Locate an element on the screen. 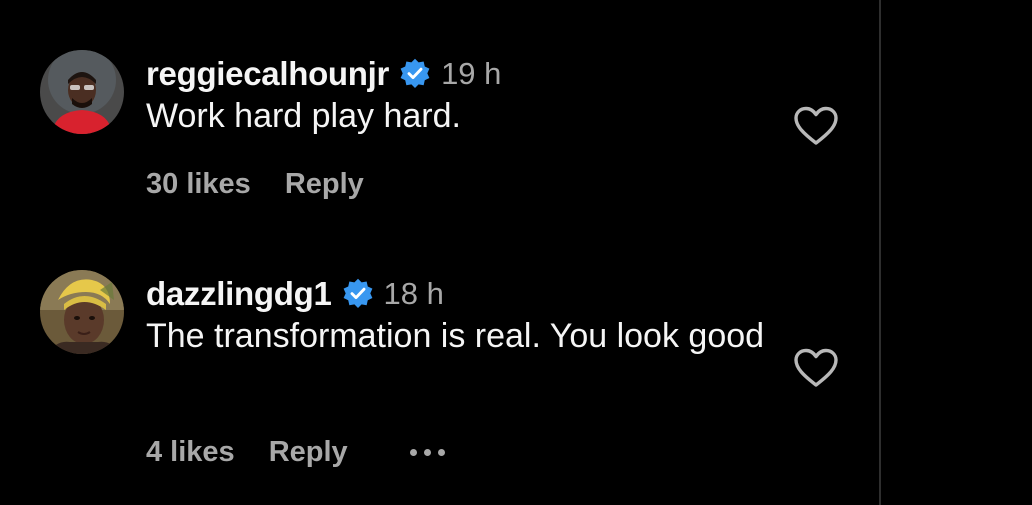 Image resolution: width=1032 pixels, height=505 pixels. more-options-icon is located at coordinates (427, 453).